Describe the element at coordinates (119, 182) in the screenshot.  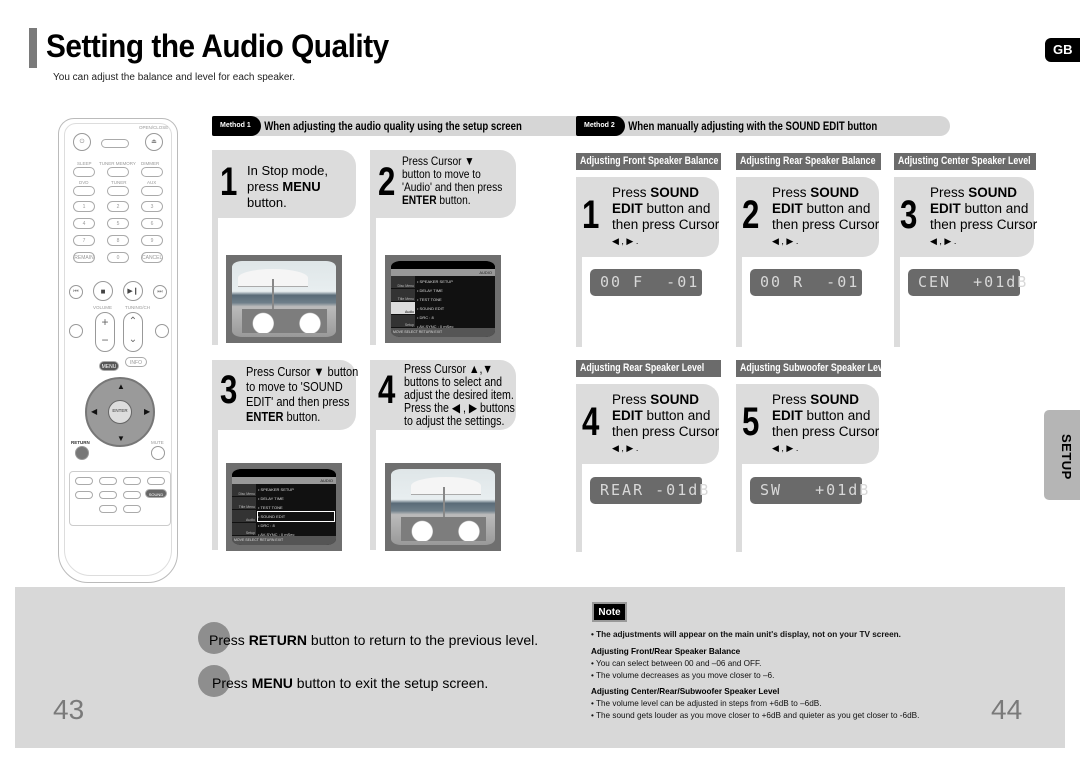
I see `tuner-label: TUNER` at that location.